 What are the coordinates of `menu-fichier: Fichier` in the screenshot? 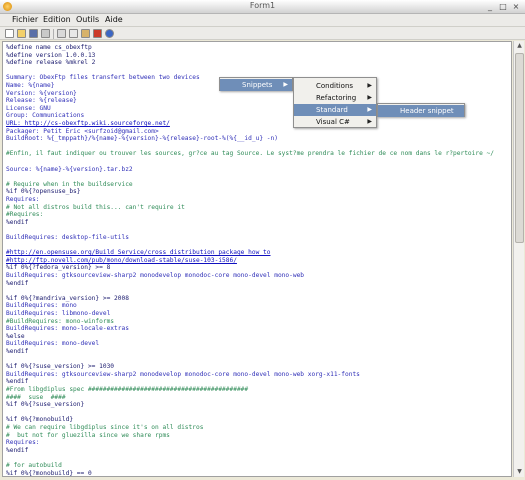 It's located at (25, 19).